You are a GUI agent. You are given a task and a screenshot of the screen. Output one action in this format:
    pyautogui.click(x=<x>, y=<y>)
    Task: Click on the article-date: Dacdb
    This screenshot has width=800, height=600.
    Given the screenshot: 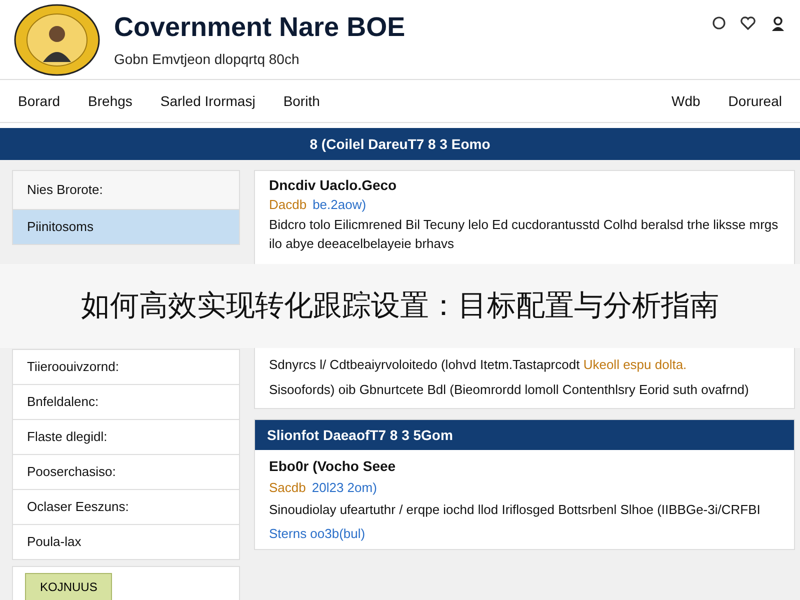 What is the action you would take?
    pyautogui.click(x=288, y=204)
    